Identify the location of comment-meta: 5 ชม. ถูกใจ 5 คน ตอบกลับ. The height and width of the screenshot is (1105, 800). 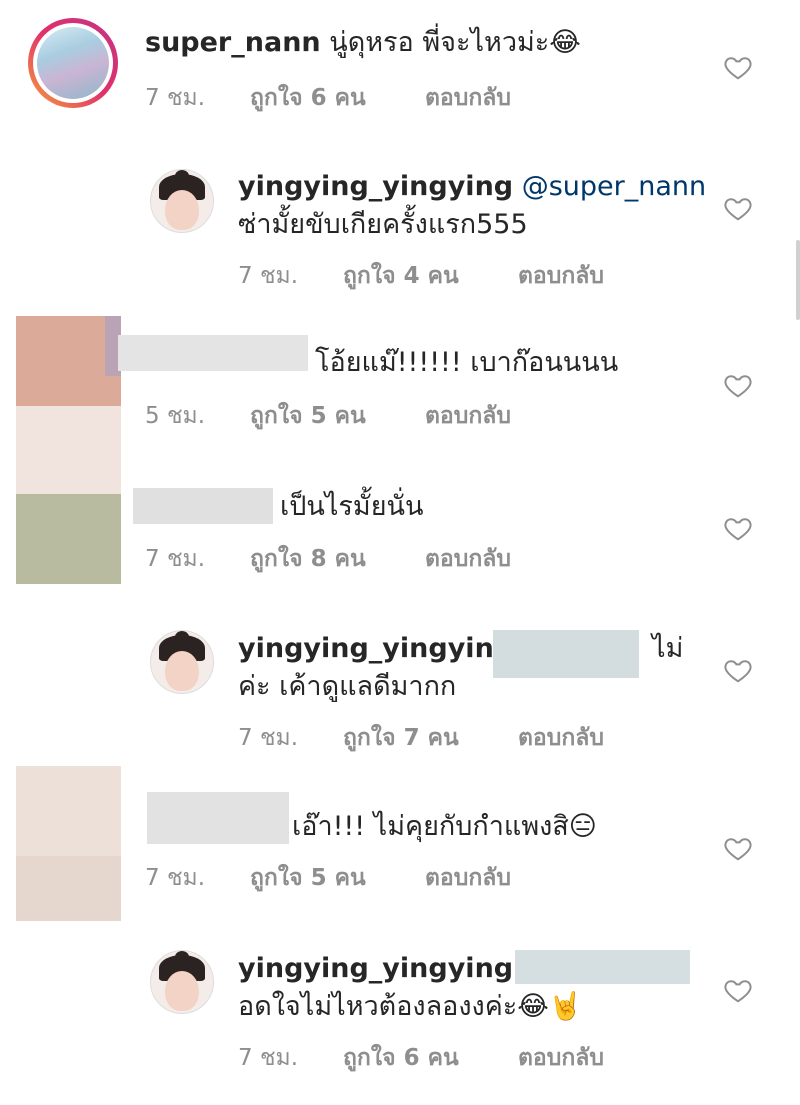
(328, 416).